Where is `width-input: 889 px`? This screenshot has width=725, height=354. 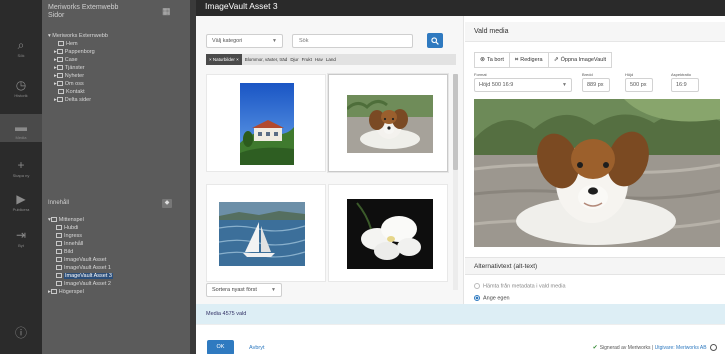
width-input: 889 px is located at coordinates (596, 85).